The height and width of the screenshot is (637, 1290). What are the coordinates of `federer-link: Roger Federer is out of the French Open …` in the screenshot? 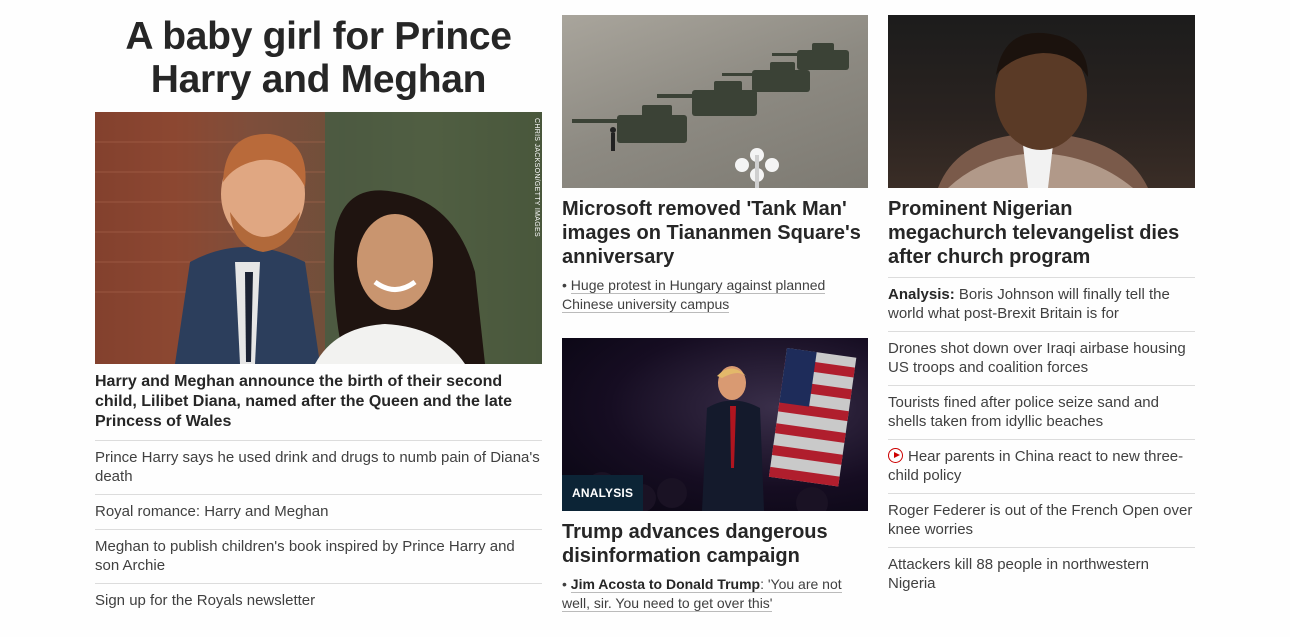 It's located at (1041, 520).